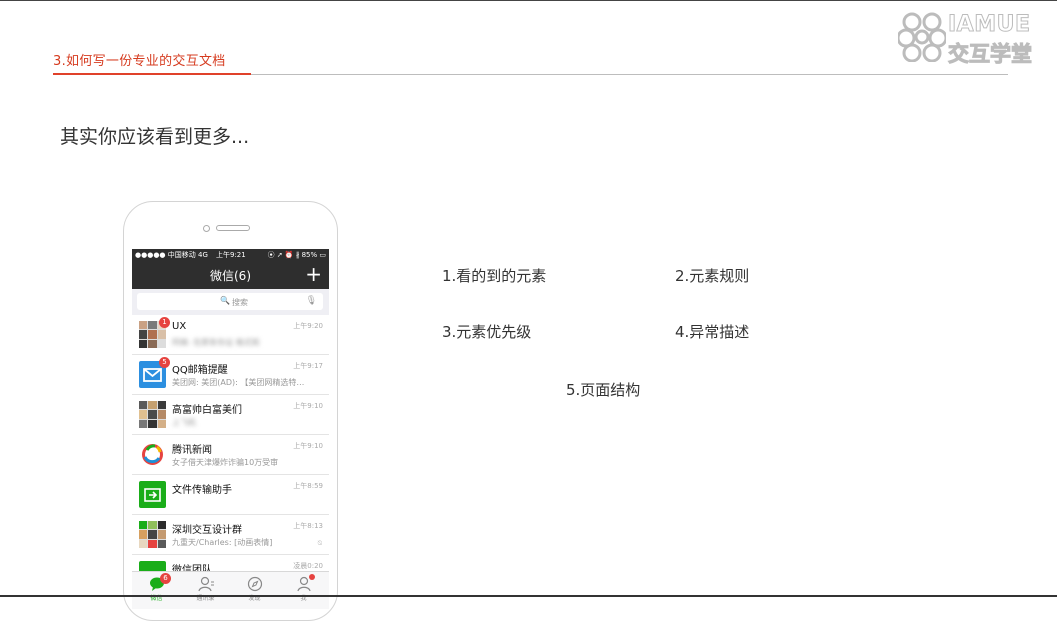  I want to click on chat-row-group: 高富帅白富美们 上飞机 上午9:10, so click(230, 415).